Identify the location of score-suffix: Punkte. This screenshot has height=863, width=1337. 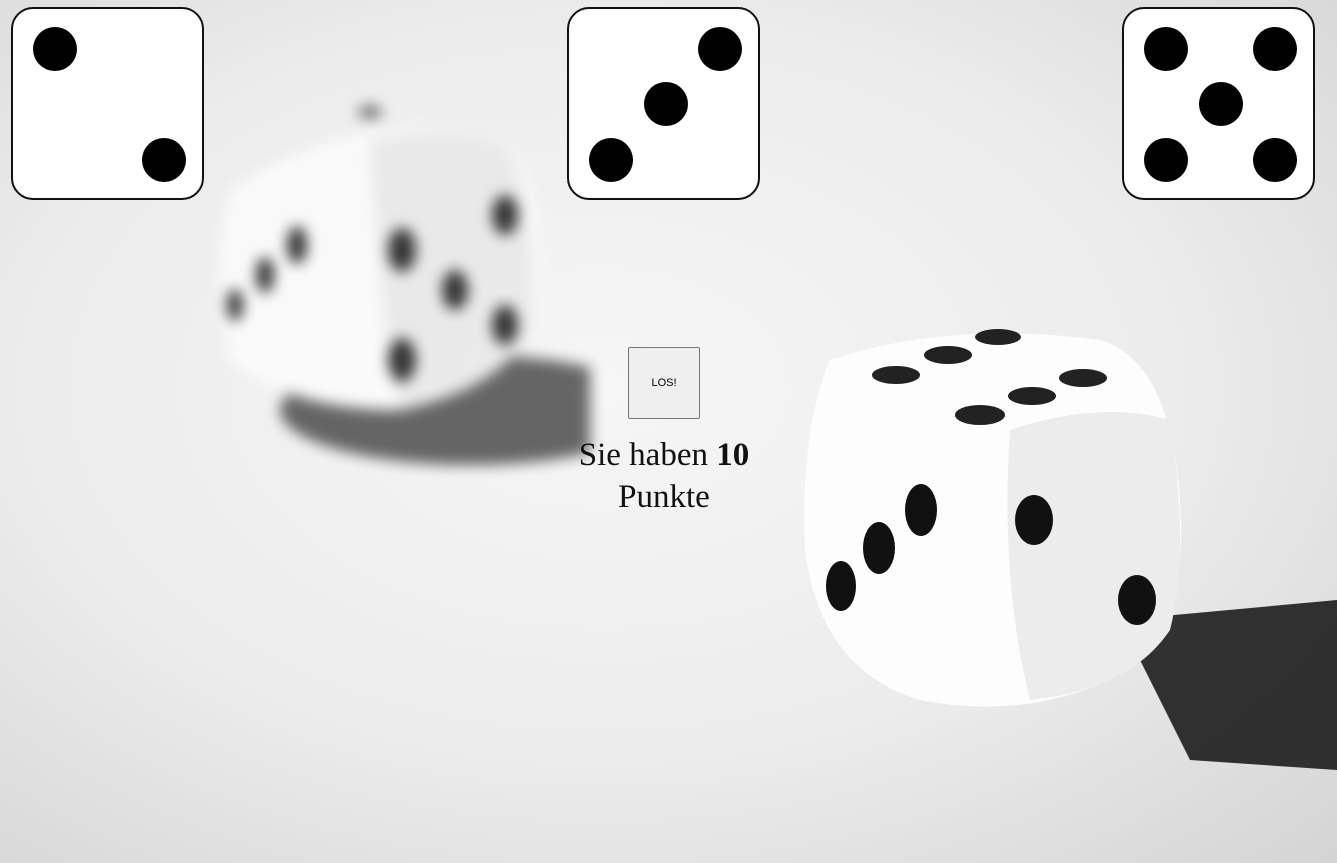
(664, 497).